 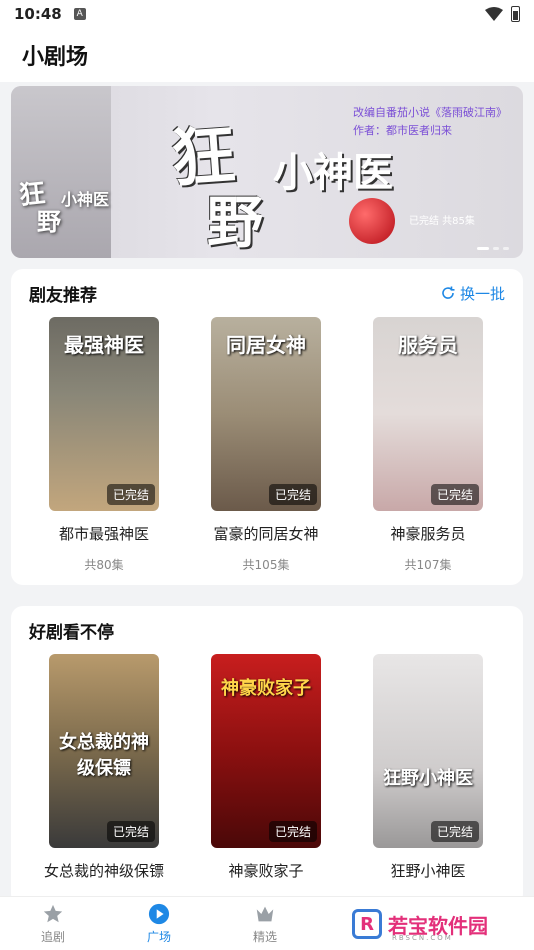 I want to click on status-time: 10:48, so click(x=38, y=14).